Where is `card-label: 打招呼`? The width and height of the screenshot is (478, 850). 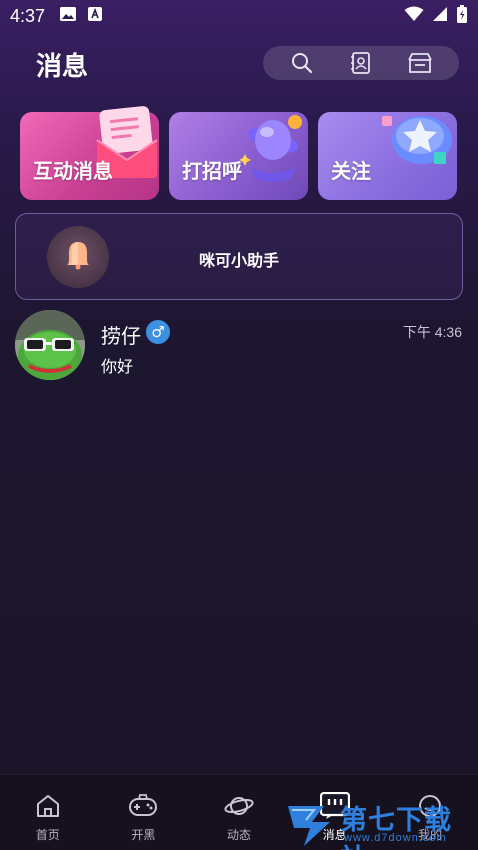
card-label: 打招呼 is located at coordinates (212, 172).